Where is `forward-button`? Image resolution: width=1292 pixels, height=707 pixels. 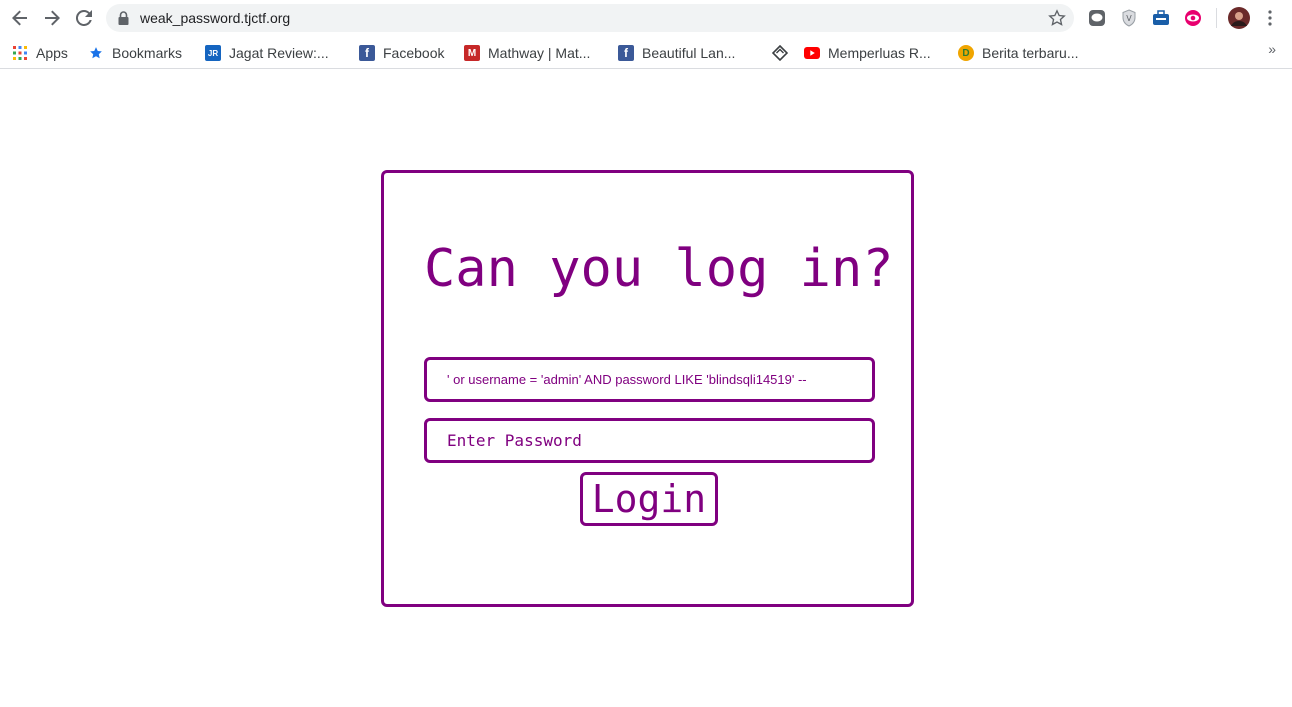 forward-button is located at coordinates (52, 18).